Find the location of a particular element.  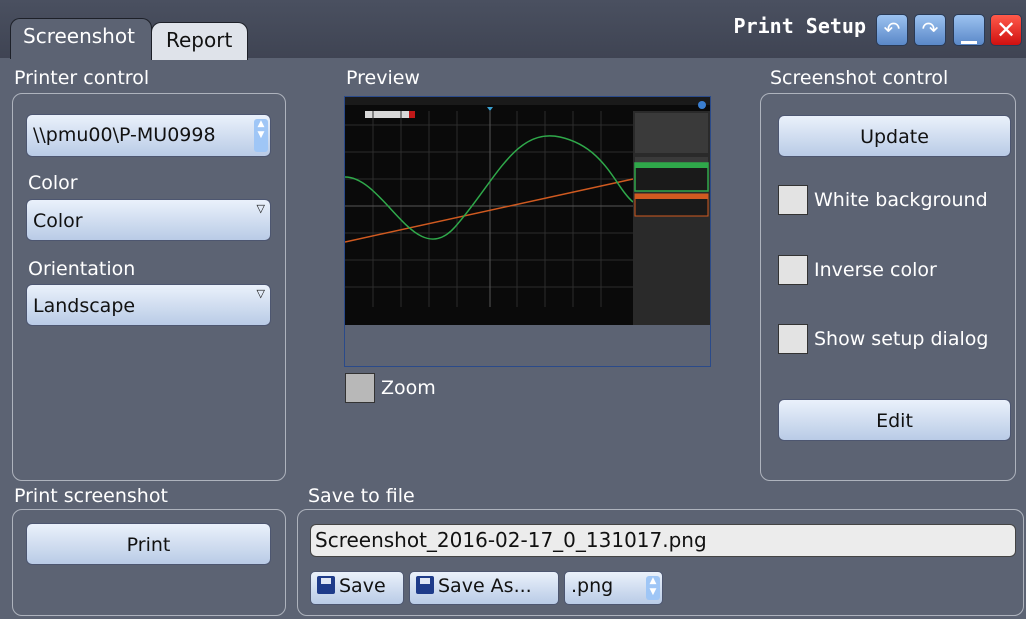

tab-report: Report is located at coordinates (199, 41).